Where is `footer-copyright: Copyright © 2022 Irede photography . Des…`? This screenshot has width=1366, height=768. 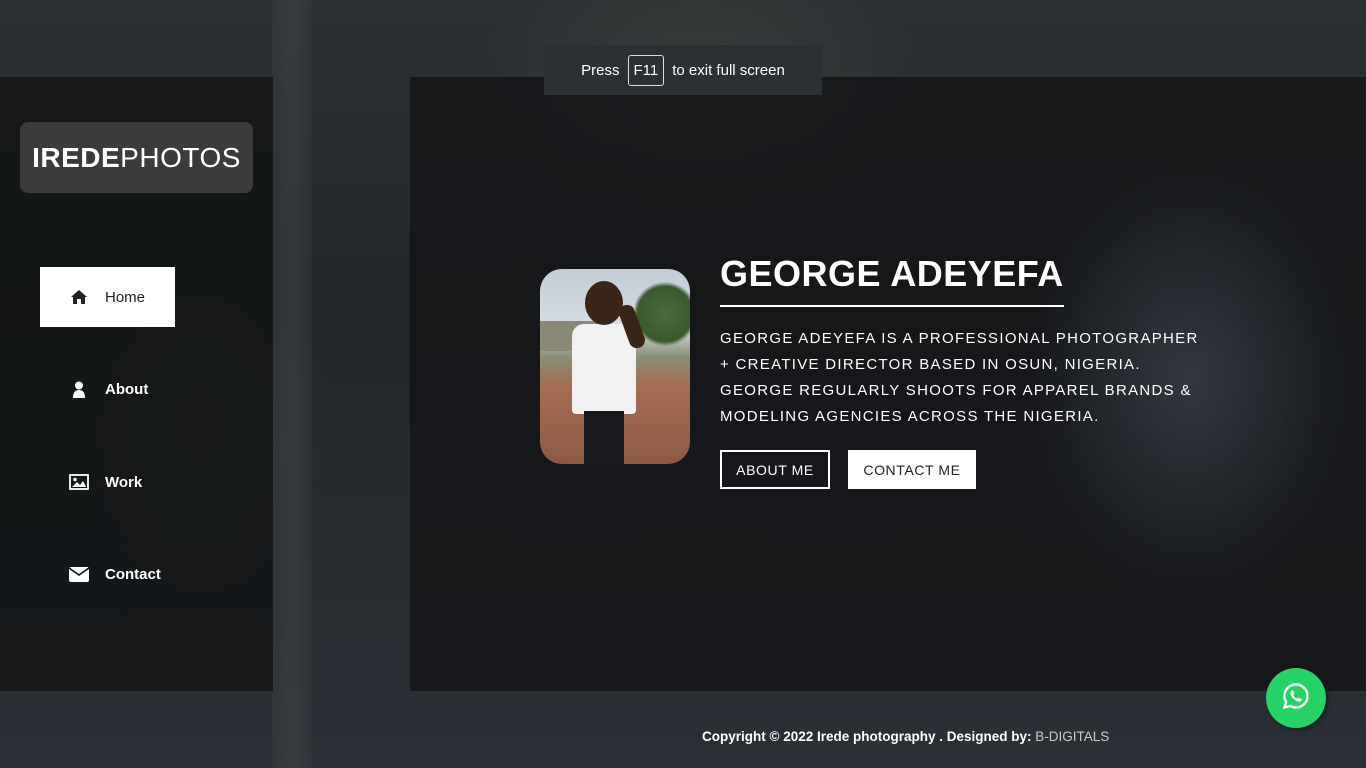 footer-copyright: Copyright © 2022 Irede photography . Des… is located at coordinates (867, 736).